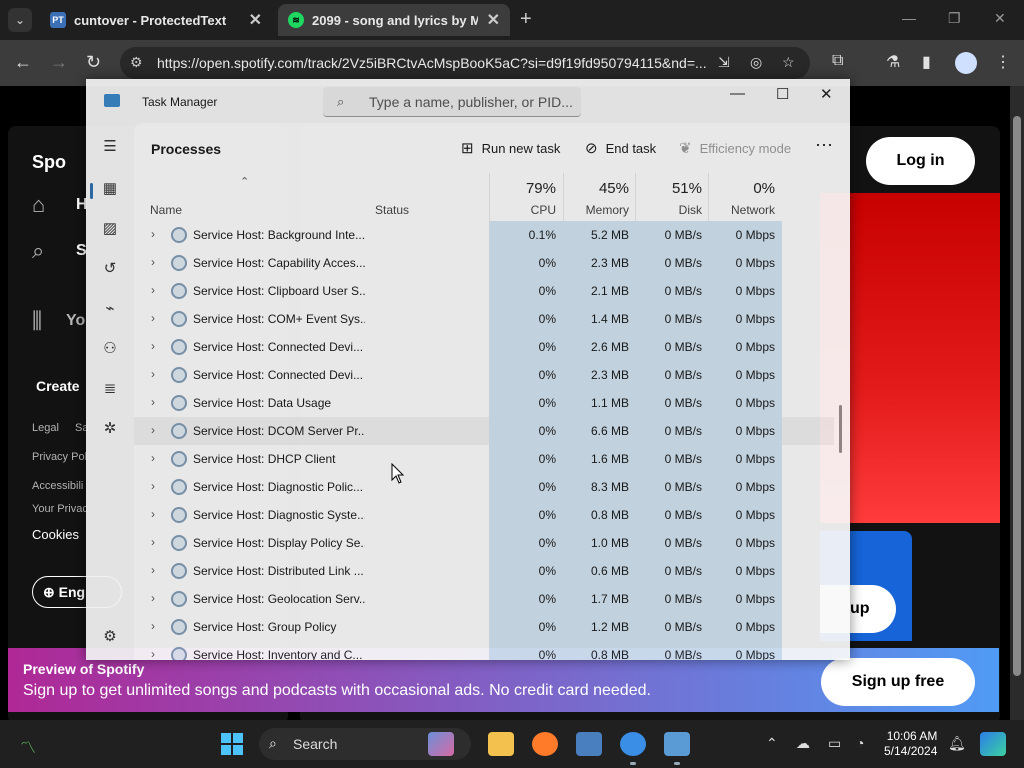 The height and width of the screenshot is (768, 1024). What do you see at coordinates (677, 744) in the screenshot?
I see `task-manager-taskbar-icon` at bounding box center [677, 744].